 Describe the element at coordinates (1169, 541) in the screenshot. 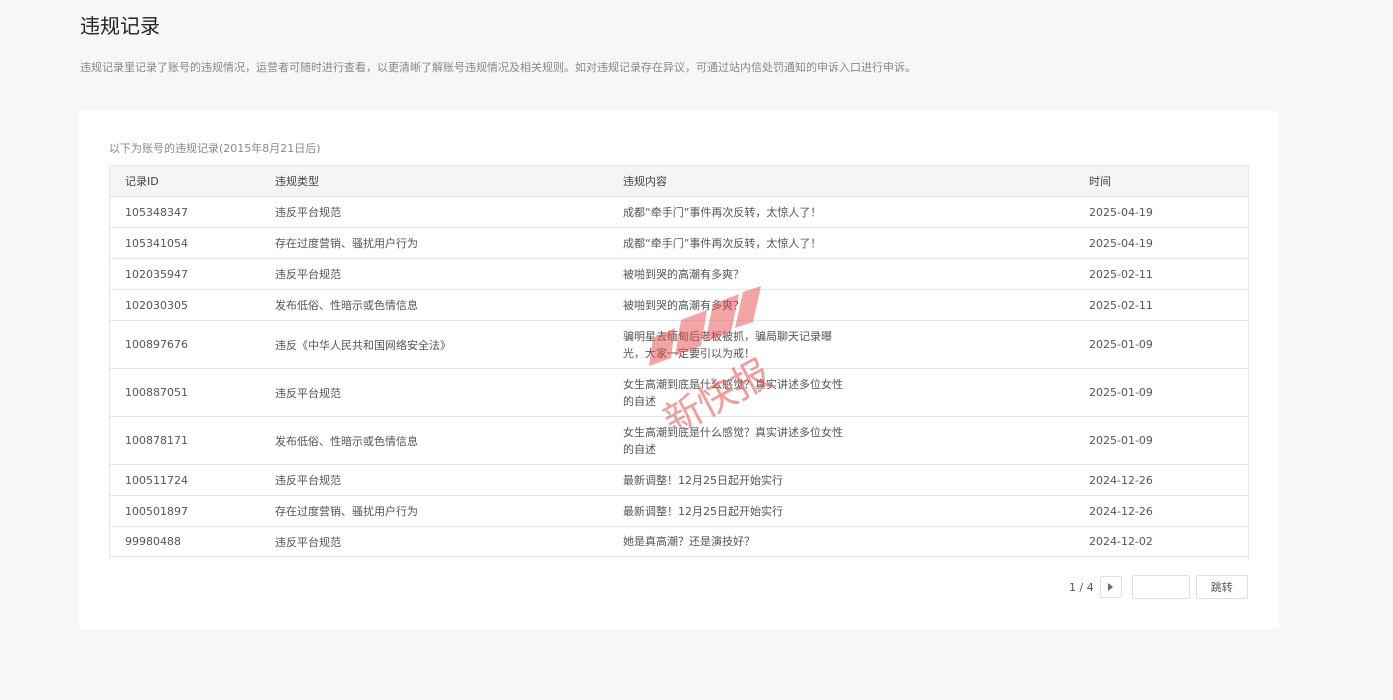

I see `record-time: 2024-12-02` at that location.